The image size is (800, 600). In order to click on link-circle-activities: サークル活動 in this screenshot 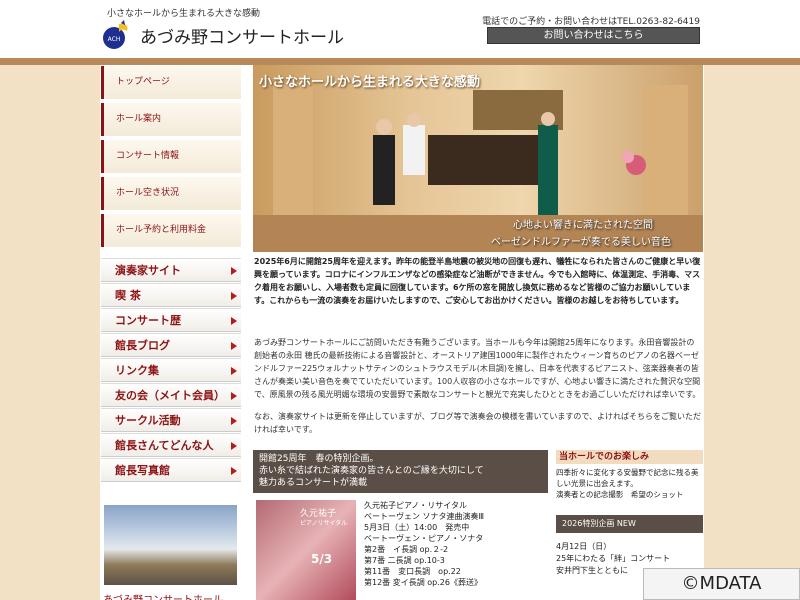, I will do `click(171, 420)`.